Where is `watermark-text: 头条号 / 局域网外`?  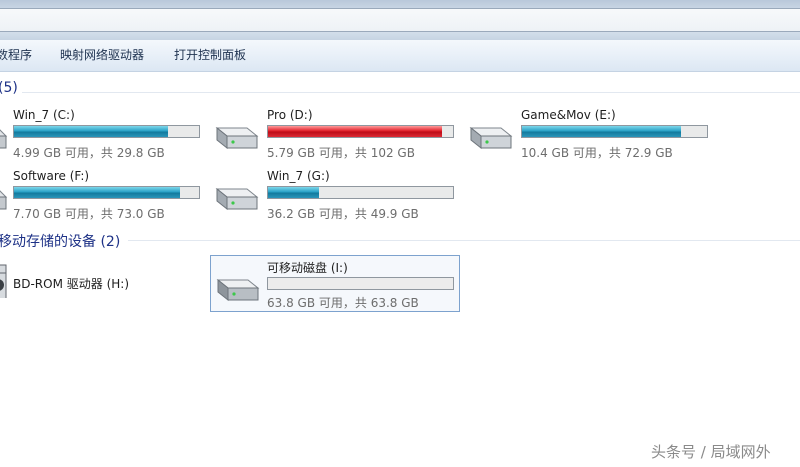
watermark-text: 头条号 / 局域网外 is located at coordinates (711, 452).